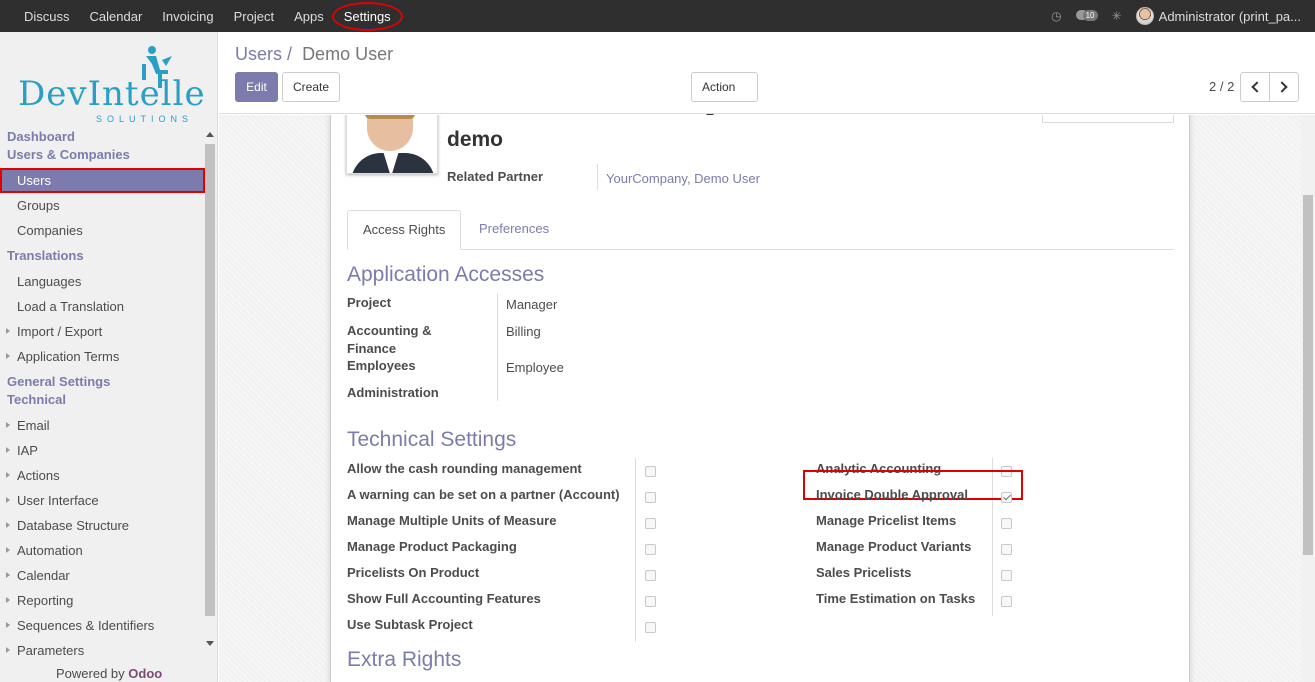  I want to click on checkbox-partner-warning, so click(650, 497).